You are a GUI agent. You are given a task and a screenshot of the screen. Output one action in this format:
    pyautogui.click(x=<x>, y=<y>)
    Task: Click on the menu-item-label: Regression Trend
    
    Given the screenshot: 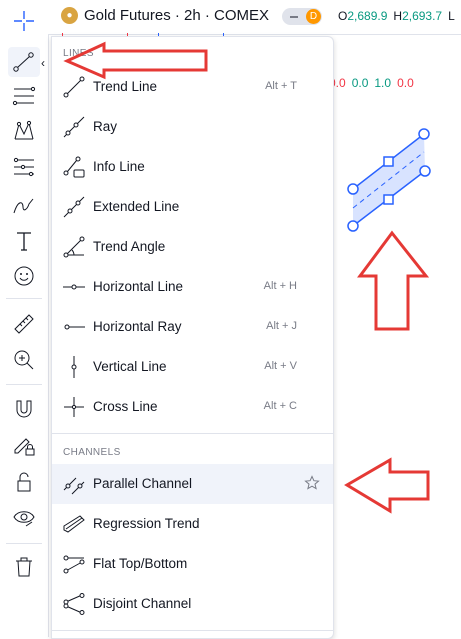 What is the action you would take?
    pyautogui.click(x=146, y=523)
    